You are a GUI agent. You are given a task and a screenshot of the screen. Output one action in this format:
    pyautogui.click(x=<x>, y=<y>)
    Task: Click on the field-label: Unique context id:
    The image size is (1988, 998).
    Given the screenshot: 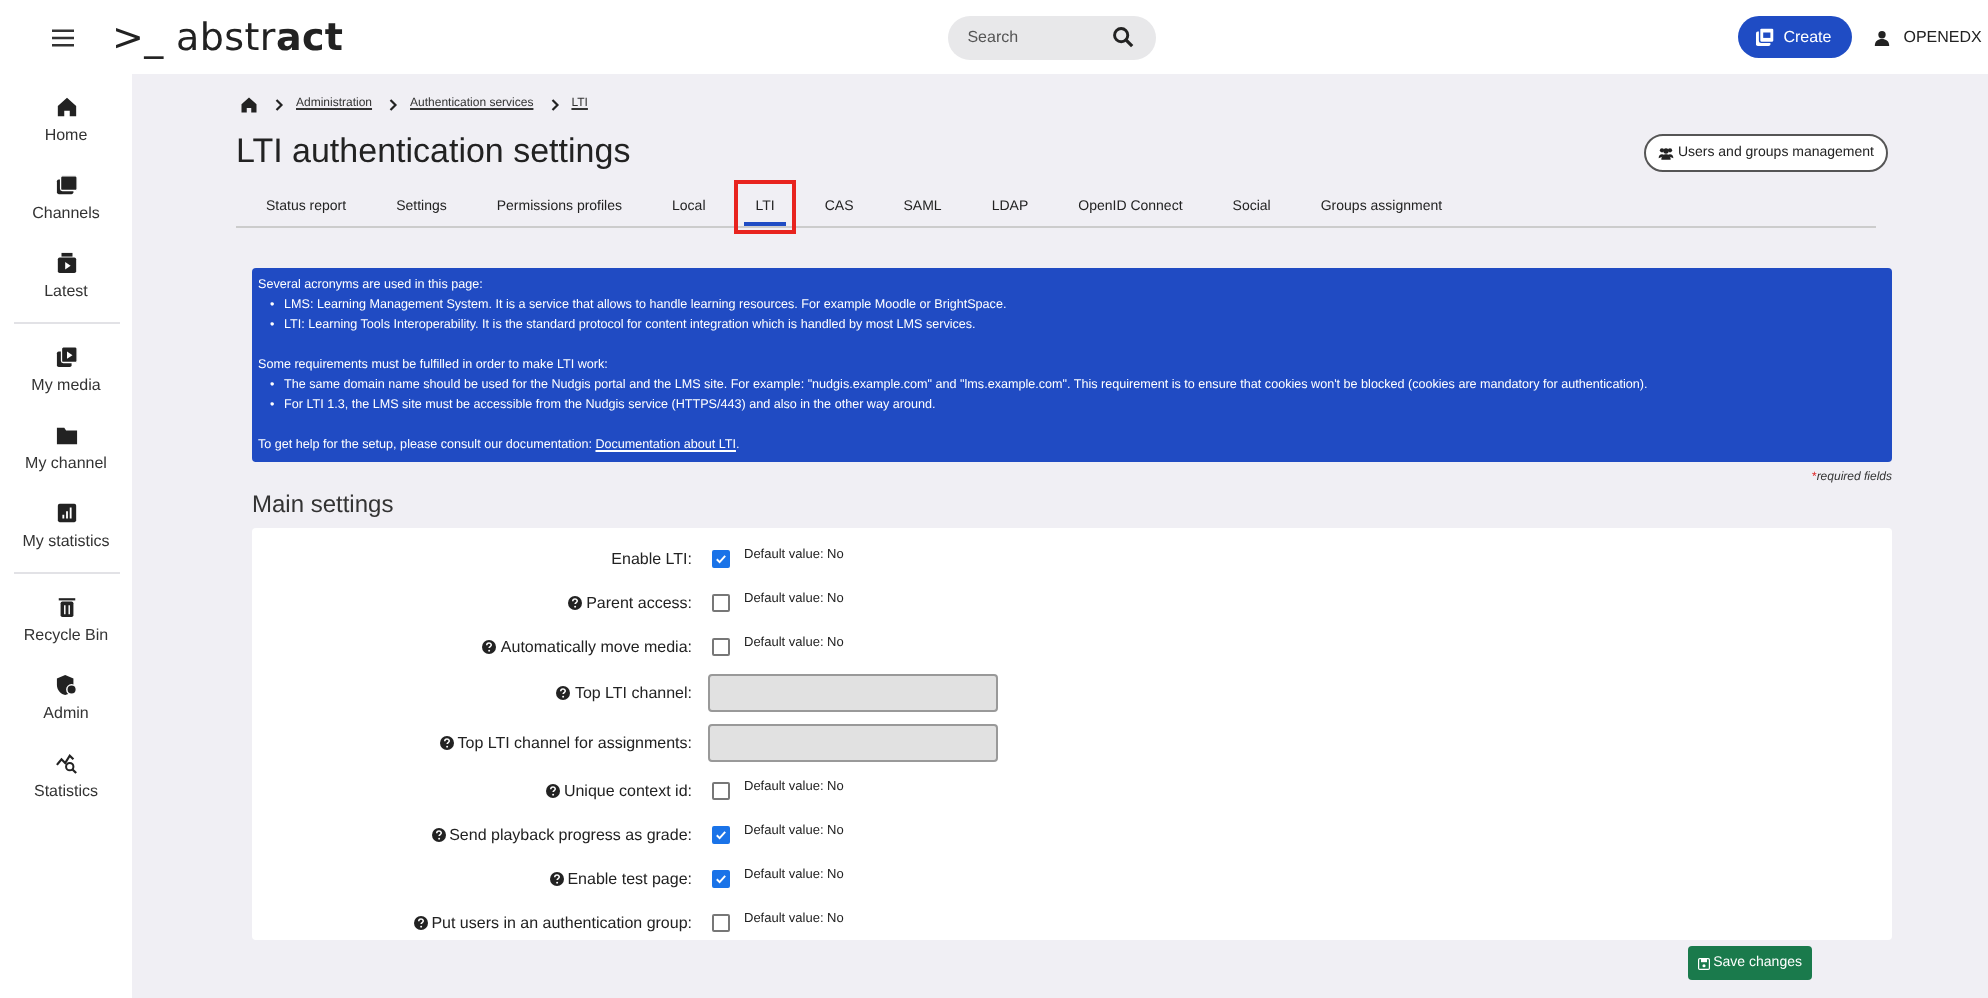 What is the action you would take?
    pyautogui.click(x=627, y=790)
    